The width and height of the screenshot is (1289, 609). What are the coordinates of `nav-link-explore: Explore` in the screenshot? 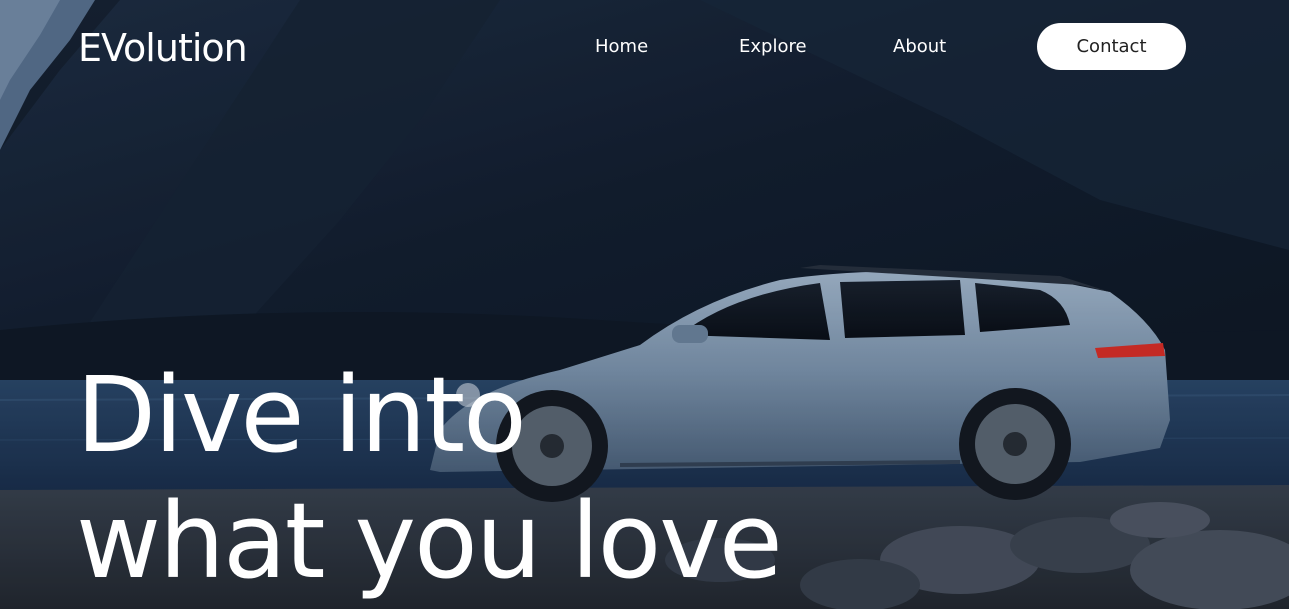 It's located at (773, 47).